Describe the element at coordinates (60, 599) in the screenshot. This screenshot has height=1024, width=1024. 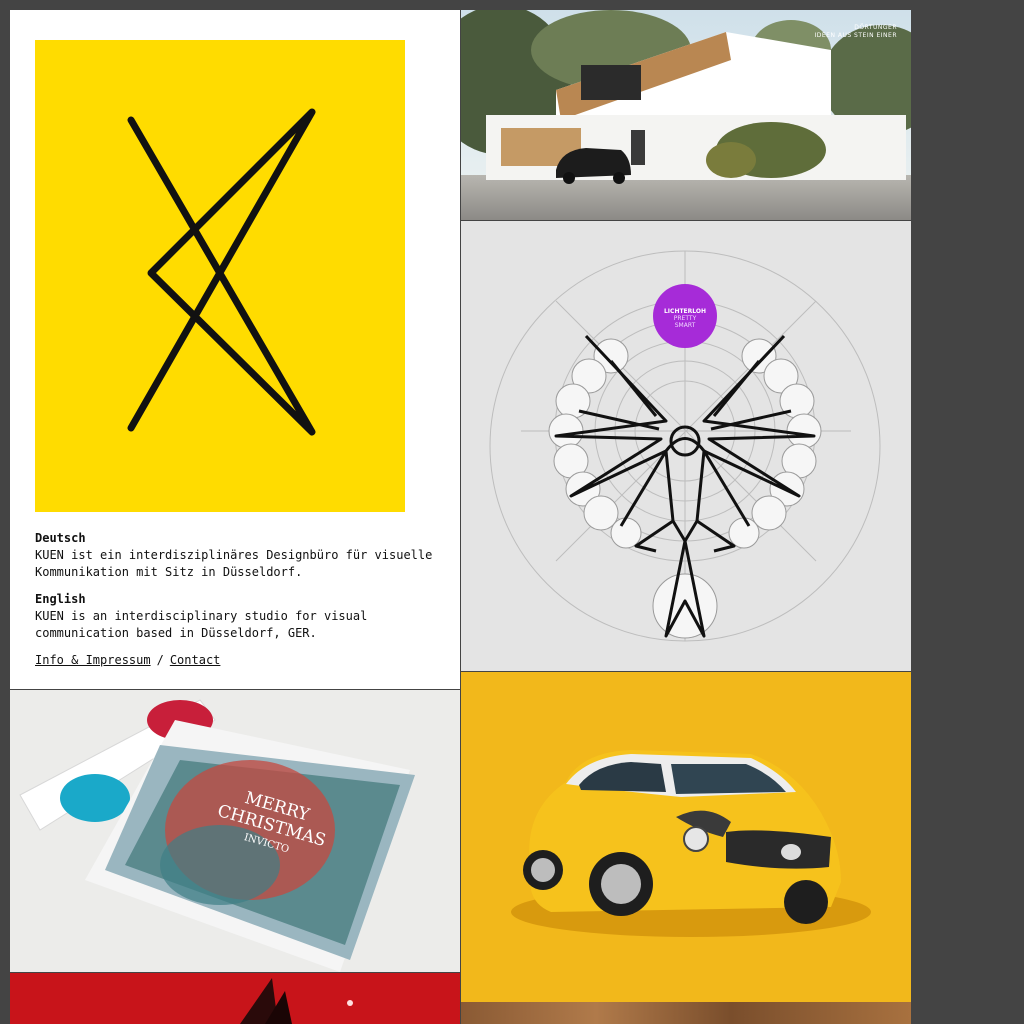
I see `english-title: English` at that location.